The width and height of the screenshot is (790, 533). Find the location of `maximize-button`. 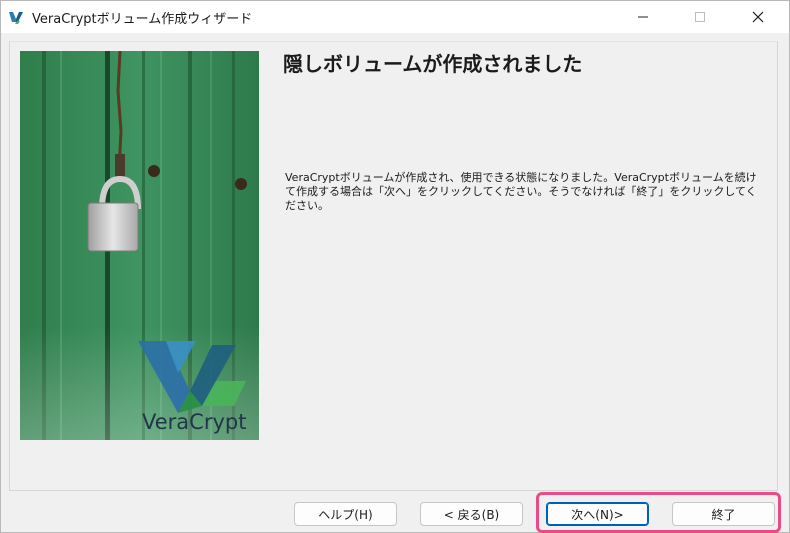

maximize-button is located at coordinates (700, 17).